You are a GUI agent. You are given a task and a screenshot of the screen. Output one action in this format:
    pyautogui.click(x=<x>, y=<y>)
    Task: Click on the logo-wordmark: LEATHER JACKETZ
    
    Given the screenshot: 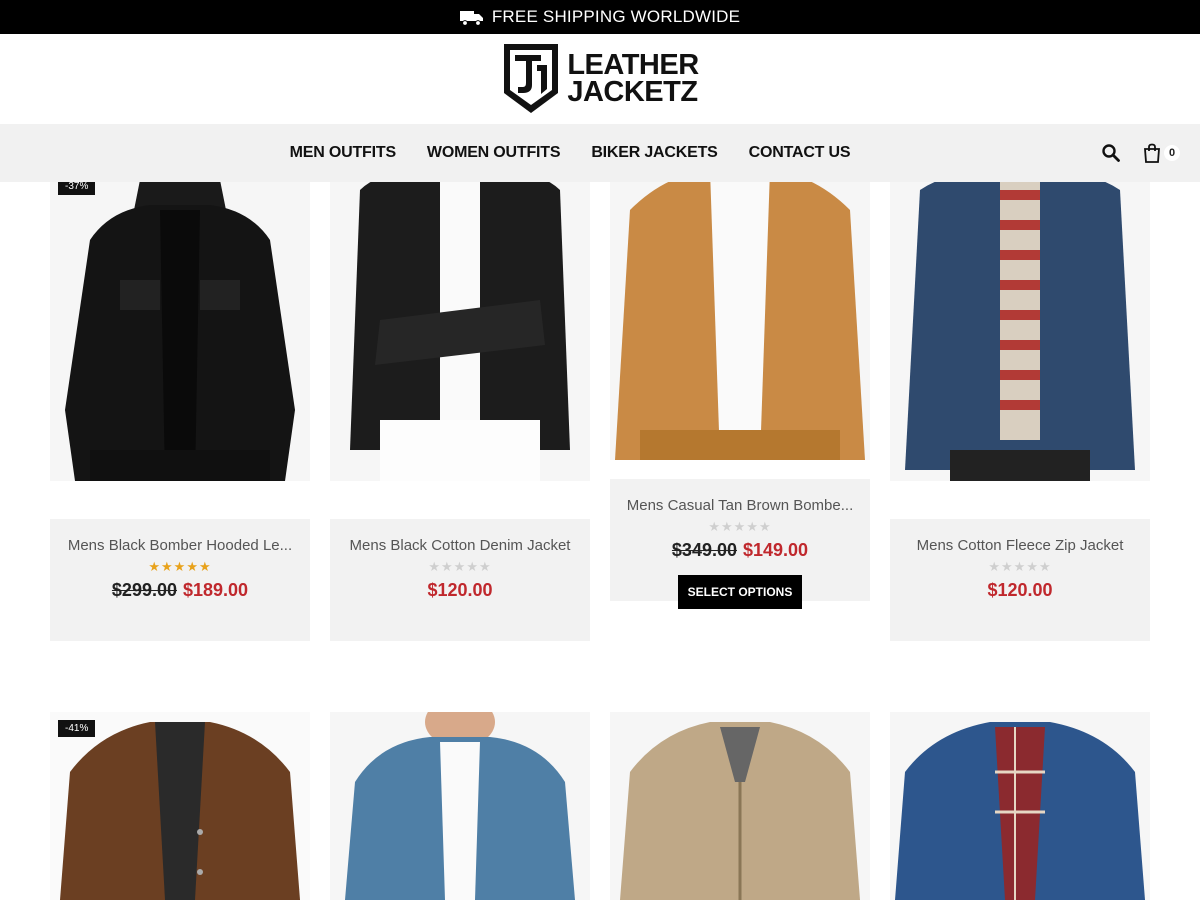 What is the action you would take?
    pyautogui.click(x=633, y=78)
    